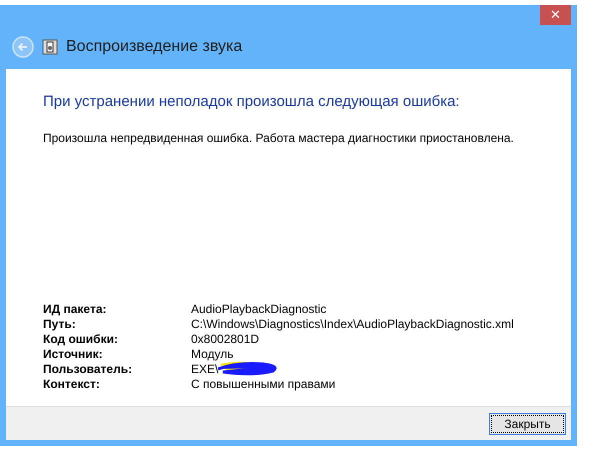 The image size is (590, 457). What do you see at coordinates (555, 15) in the screenshot?
I see `close-button: ✕` at bounding box center [555, 15].